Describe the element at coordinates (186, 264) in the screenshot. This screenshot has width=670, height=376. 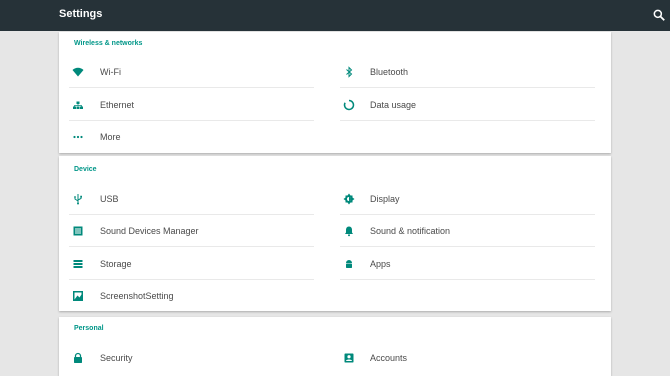
I see `settings-item-storage: Storage` at that location.